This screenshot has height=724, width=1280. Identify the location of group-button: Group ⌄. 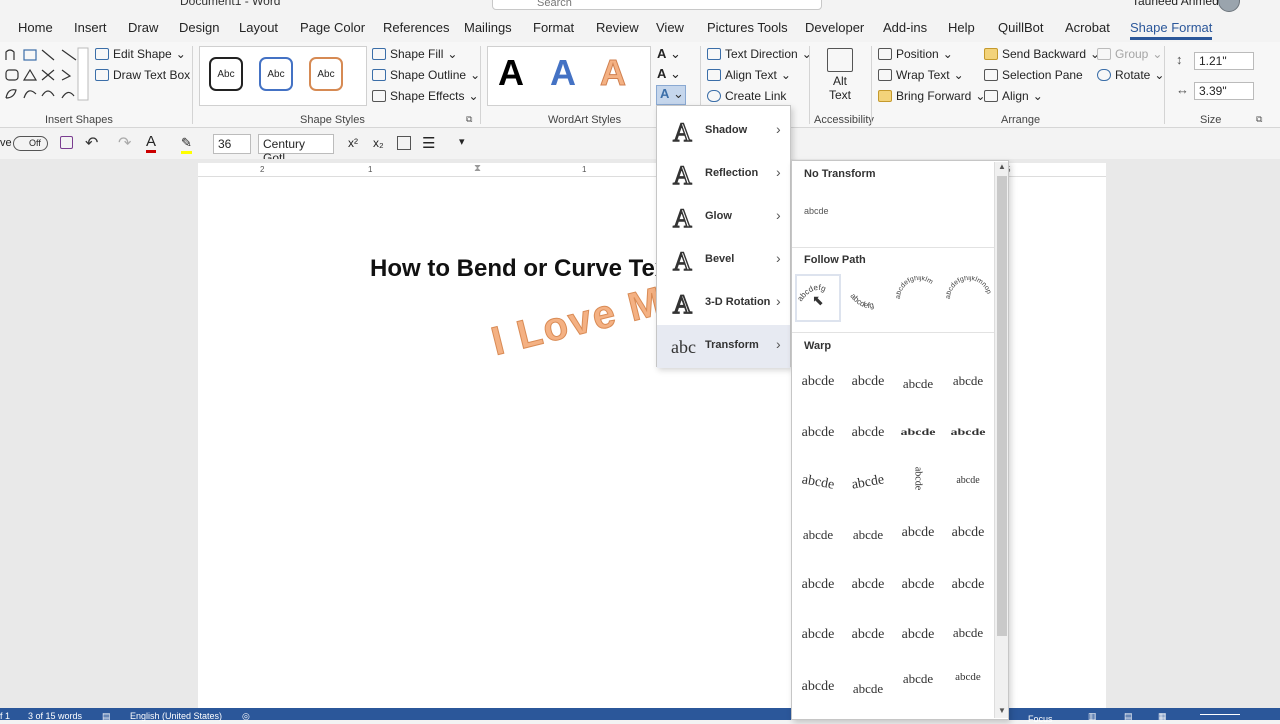
(1129, 54).